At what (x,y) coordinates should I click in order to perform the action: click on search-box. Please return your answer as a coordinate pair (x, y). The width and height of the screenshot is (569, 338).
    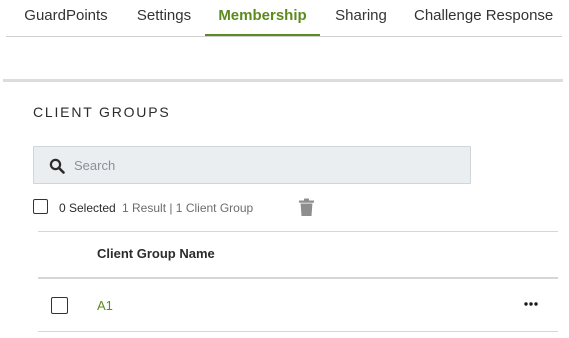
    Looking at the image, I should click on (252, 165).